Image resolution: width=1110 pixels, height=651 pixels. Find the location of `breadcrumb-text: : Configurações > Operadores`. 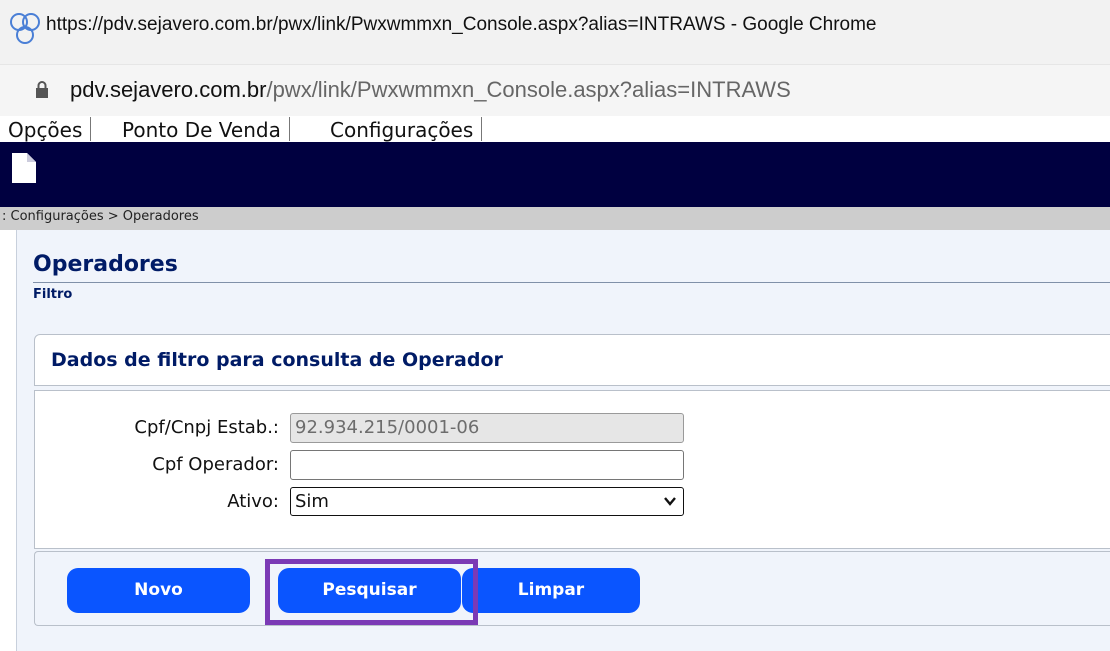

breadcrumb-text: : Configurações > Operadores is located at coordinates (100, 216).